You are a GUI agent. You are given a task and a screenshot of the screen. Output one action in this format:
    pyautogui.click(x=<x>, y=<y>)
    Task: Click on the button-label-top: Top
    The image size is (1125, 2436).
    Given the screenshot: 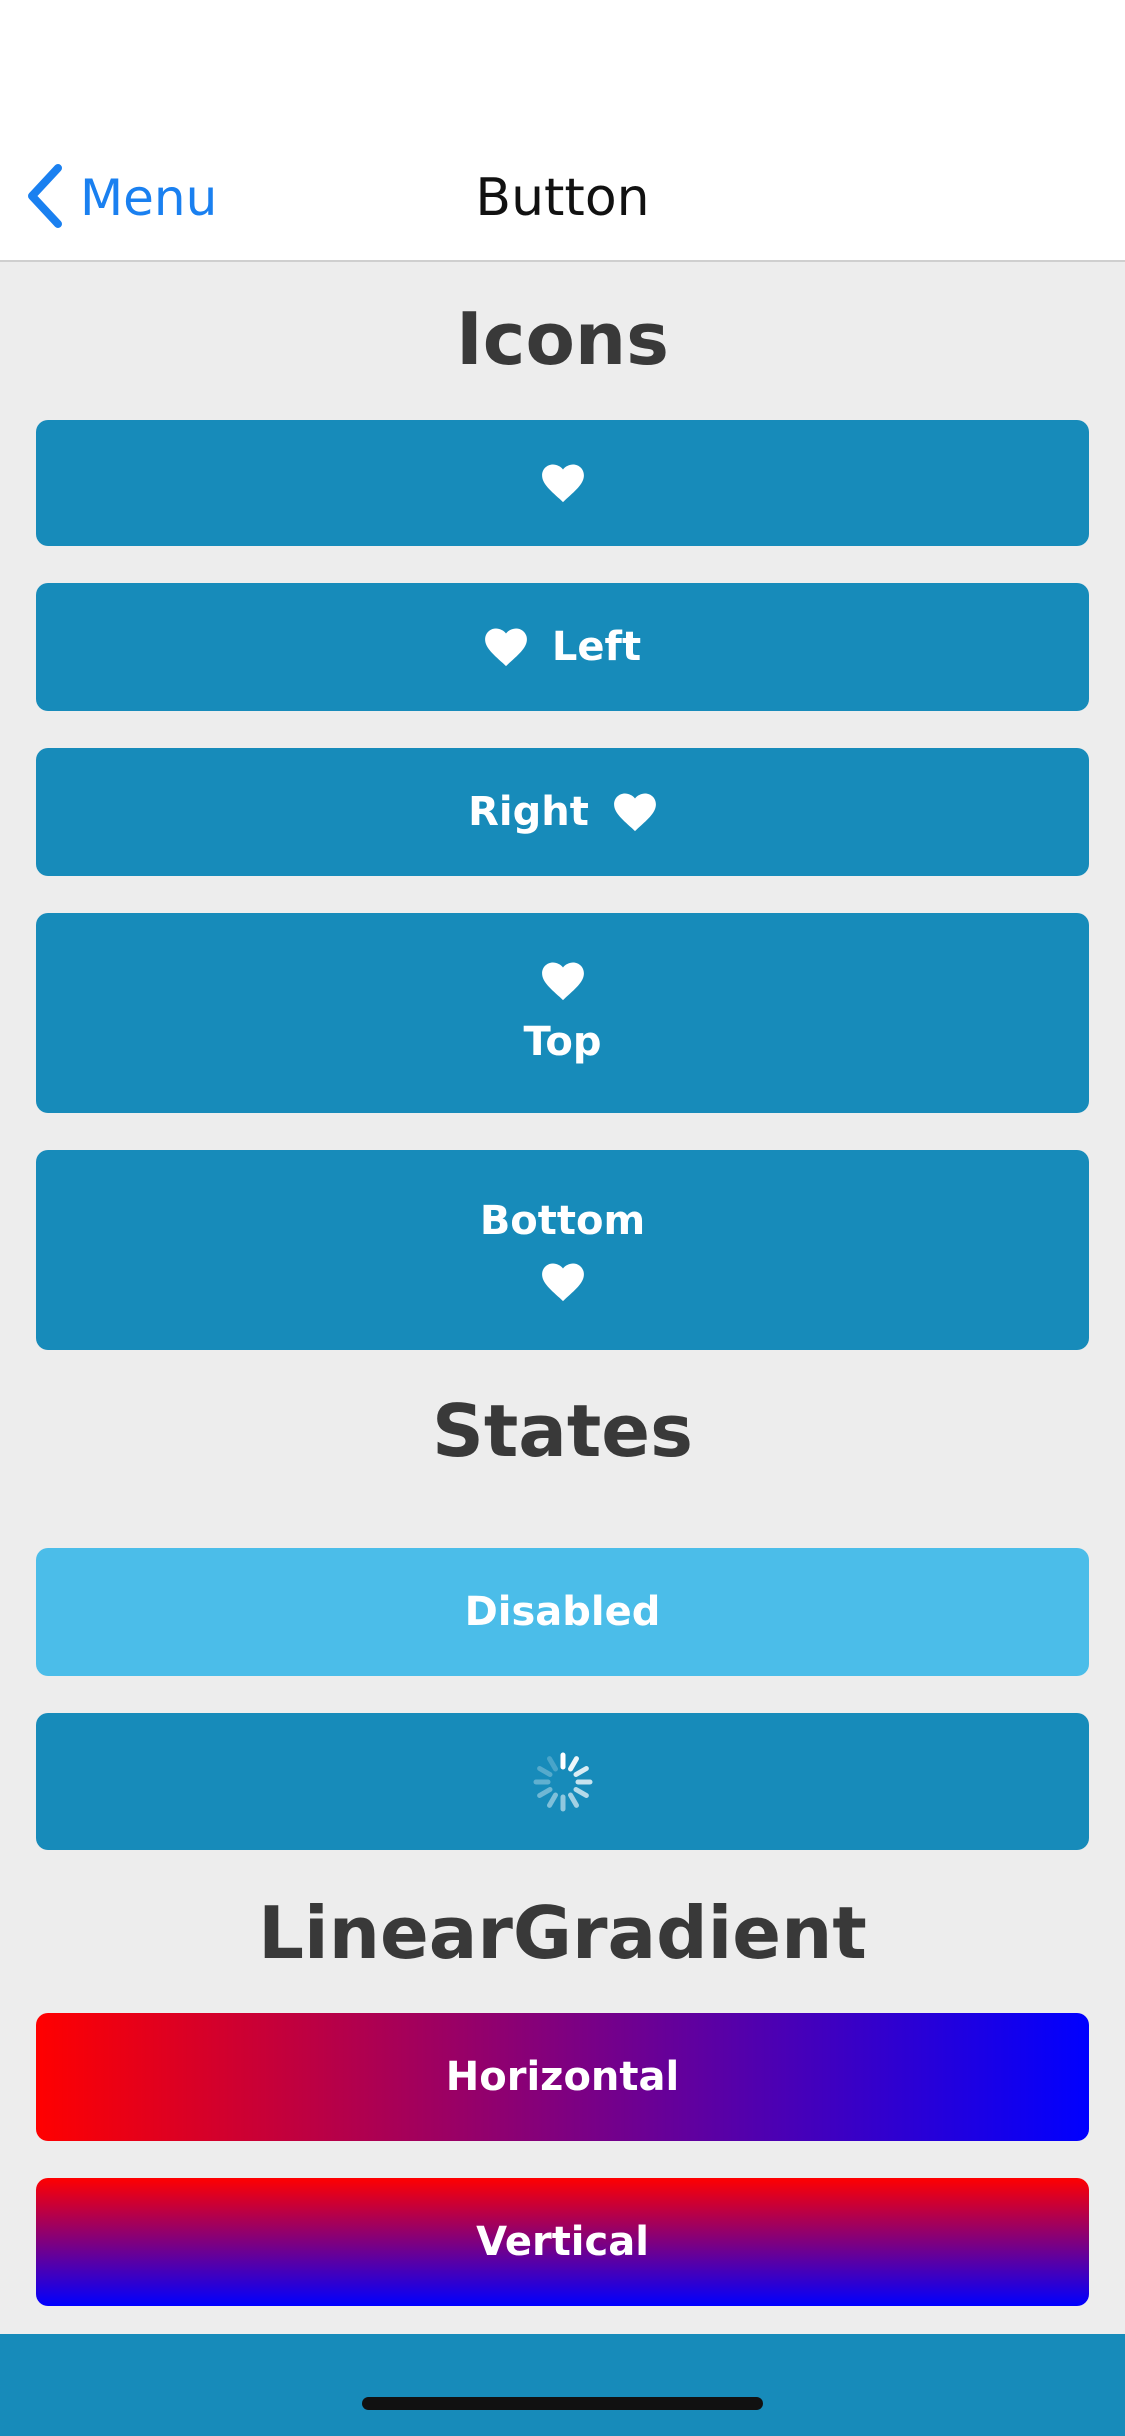 What is the action you would take?
    pyautogui.click(x=562, y=1042)
    